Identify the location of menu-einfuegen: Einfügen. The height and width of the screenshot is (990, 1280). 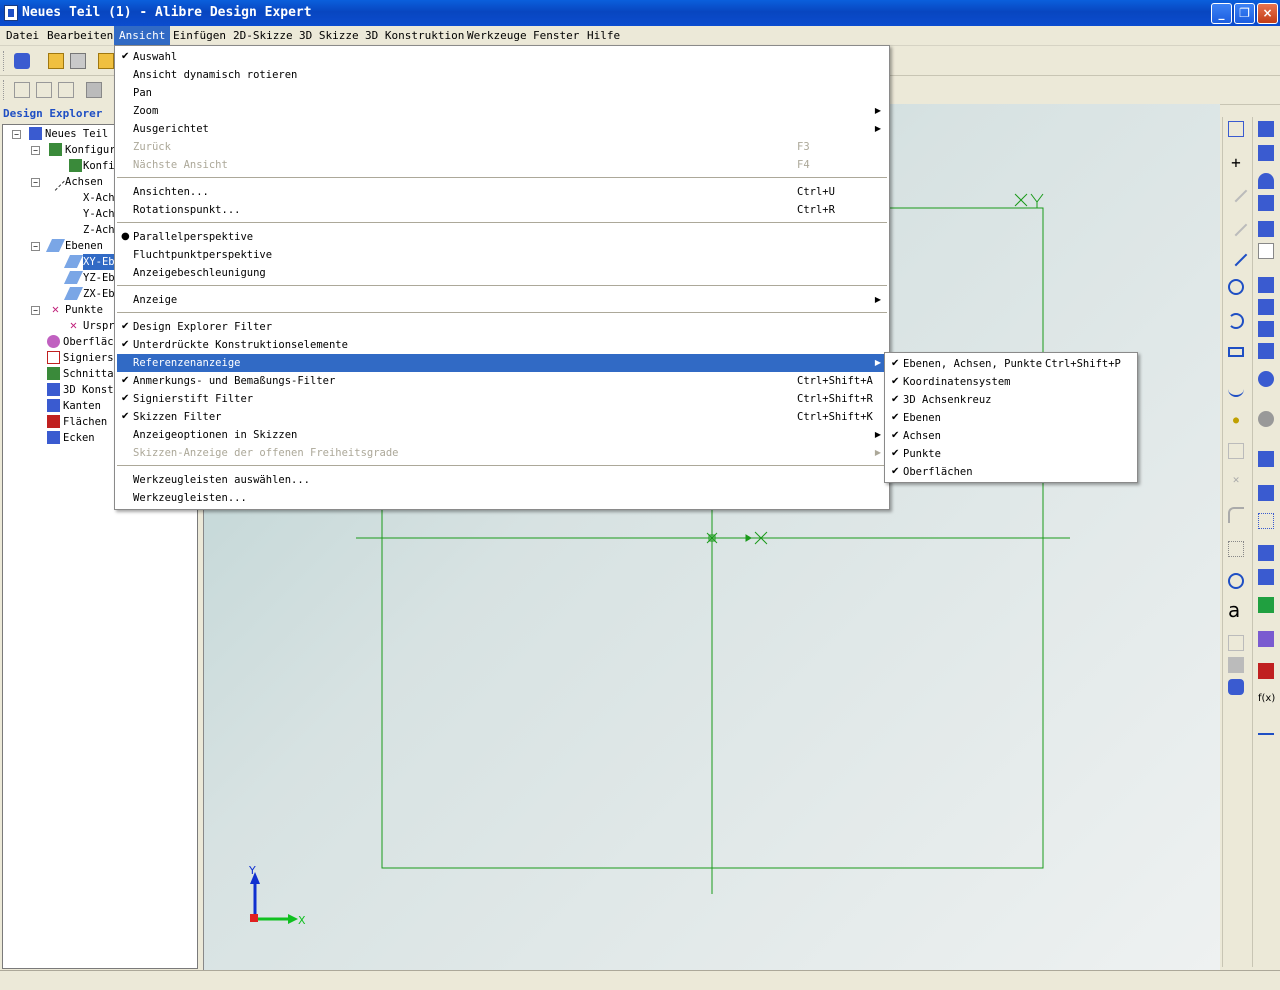
(199, 36).